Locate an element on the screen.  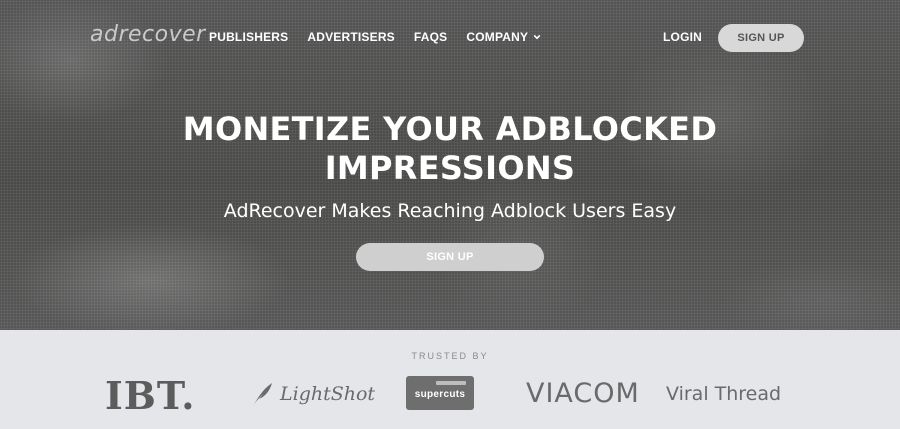
nav-company-label: COMPANY is located at coordinates (497, 37).